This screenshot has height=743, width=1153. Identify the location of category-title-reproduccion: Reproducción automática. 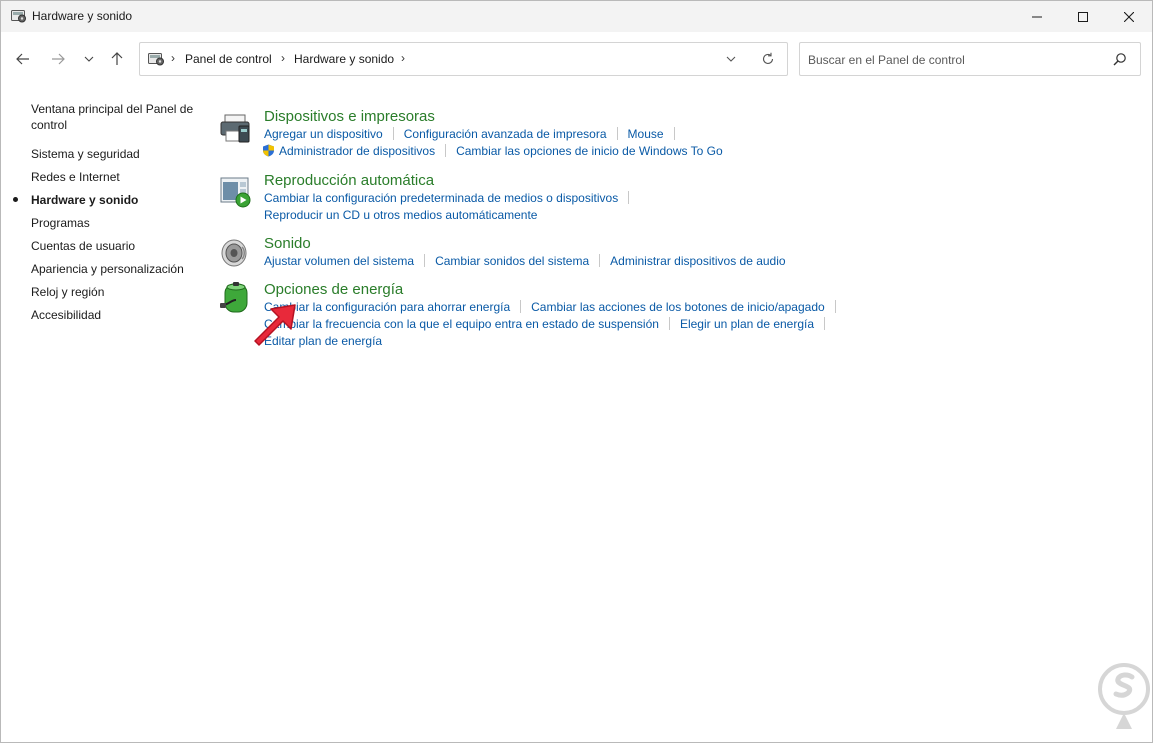
(349, 180).